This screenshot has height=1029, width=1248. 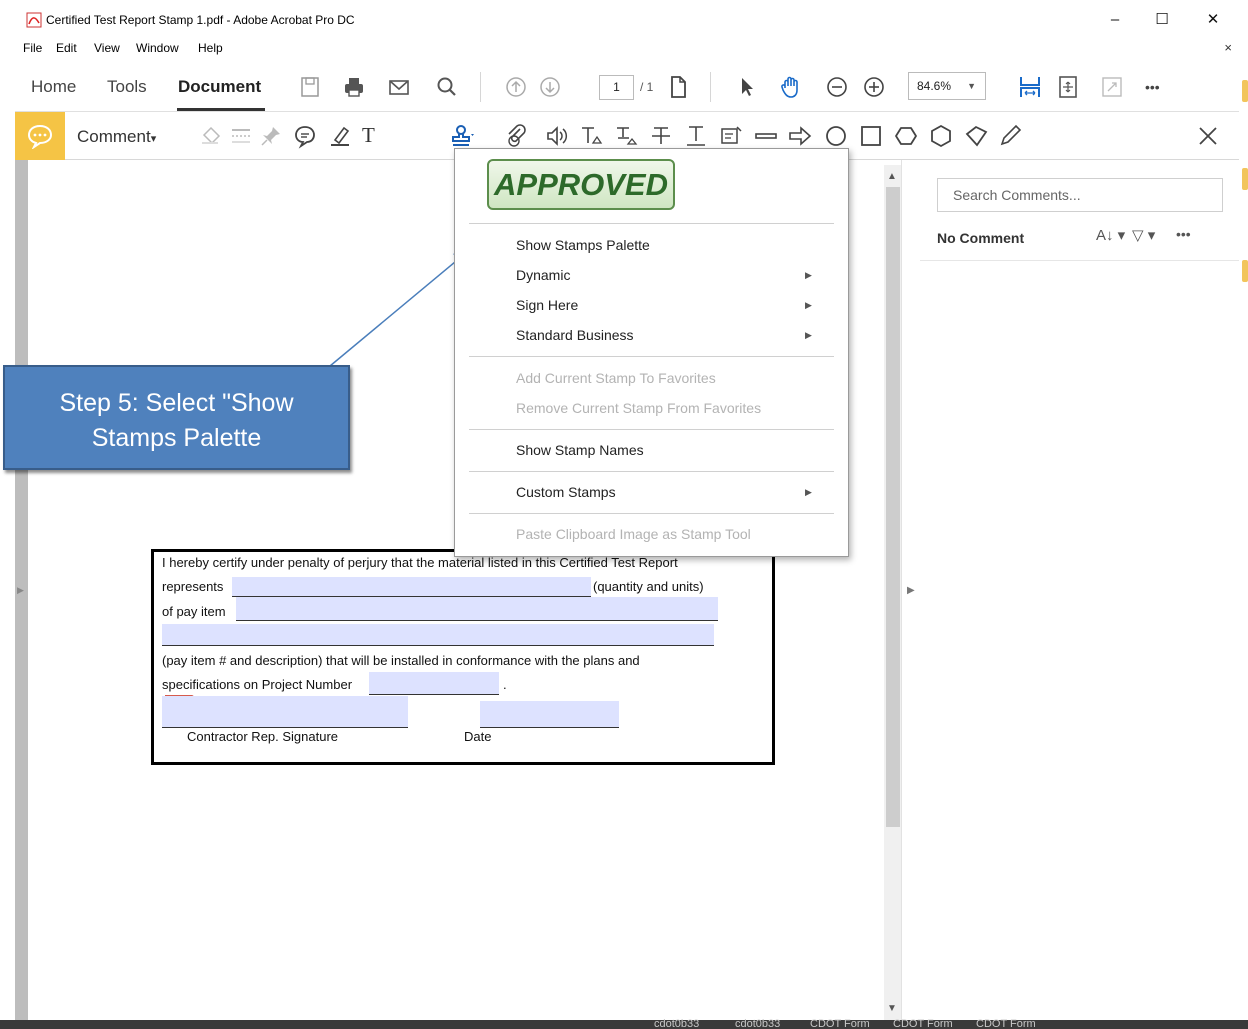 What do you see at coordinates (633, 534) in the screenshot?
I see `menu-item-paste-clipboard-image: Paste Clipboard Image as Stamp Tool` at bounding box center [633, 534].